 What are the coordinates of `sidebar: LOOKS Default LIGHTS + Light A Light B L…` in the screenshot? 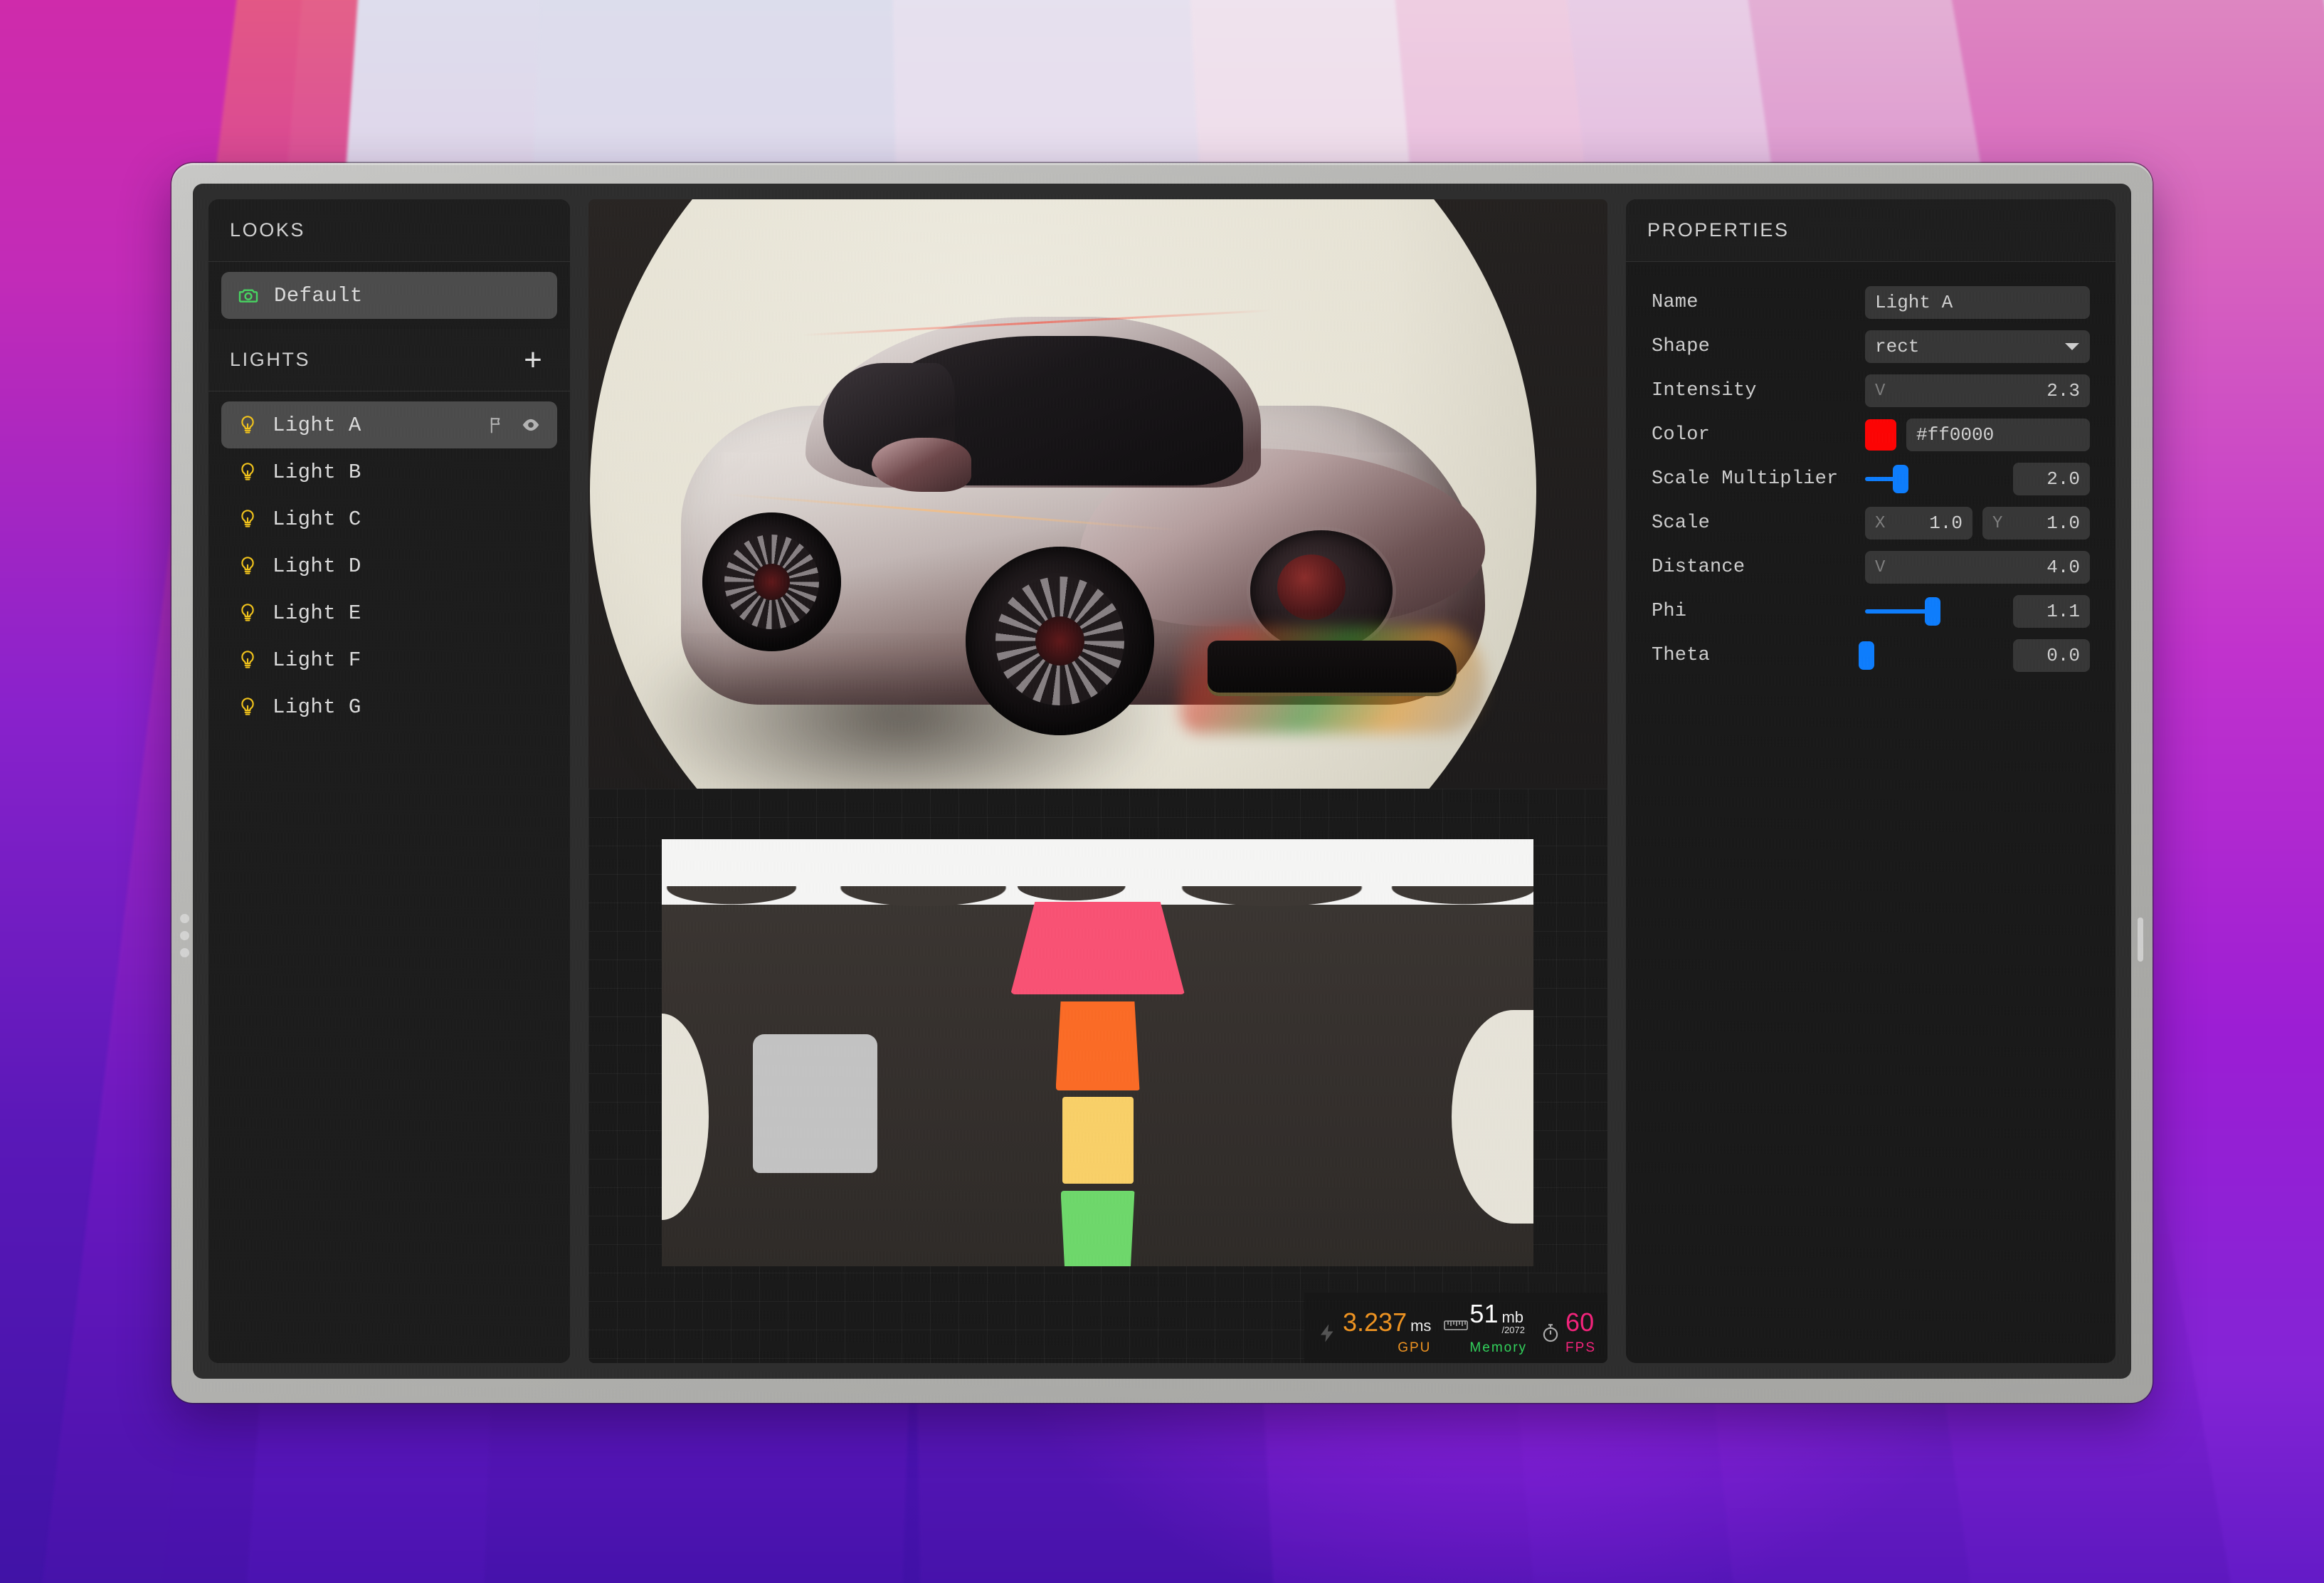 It's located at (389, 781).